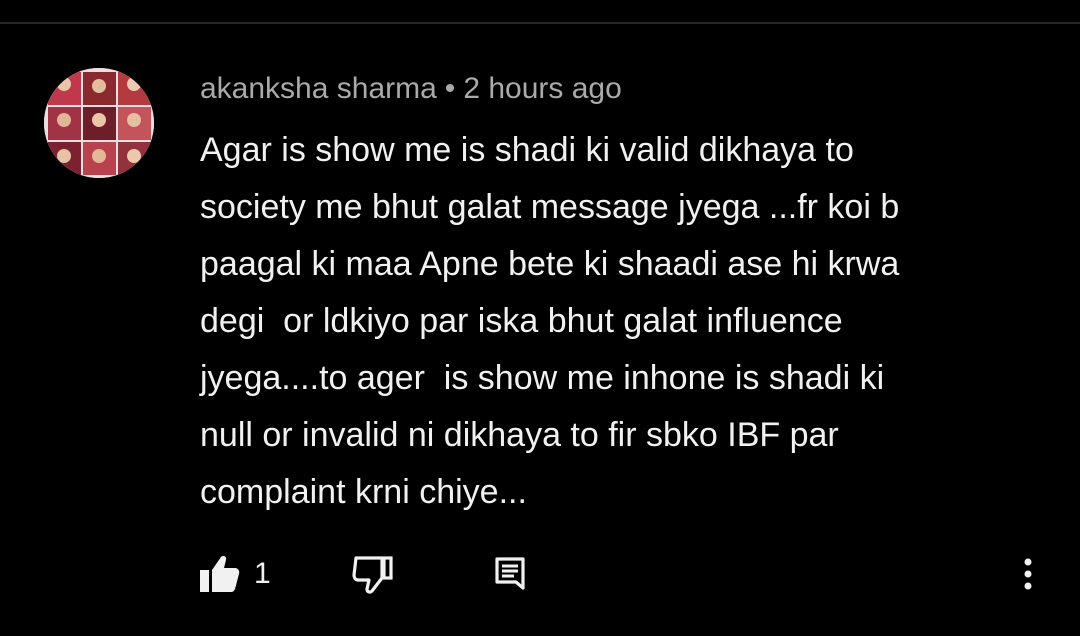 Image resolution: width=1080 pixels, height=636 pixels. I want to click on like-button: 1, so click(234, 574).